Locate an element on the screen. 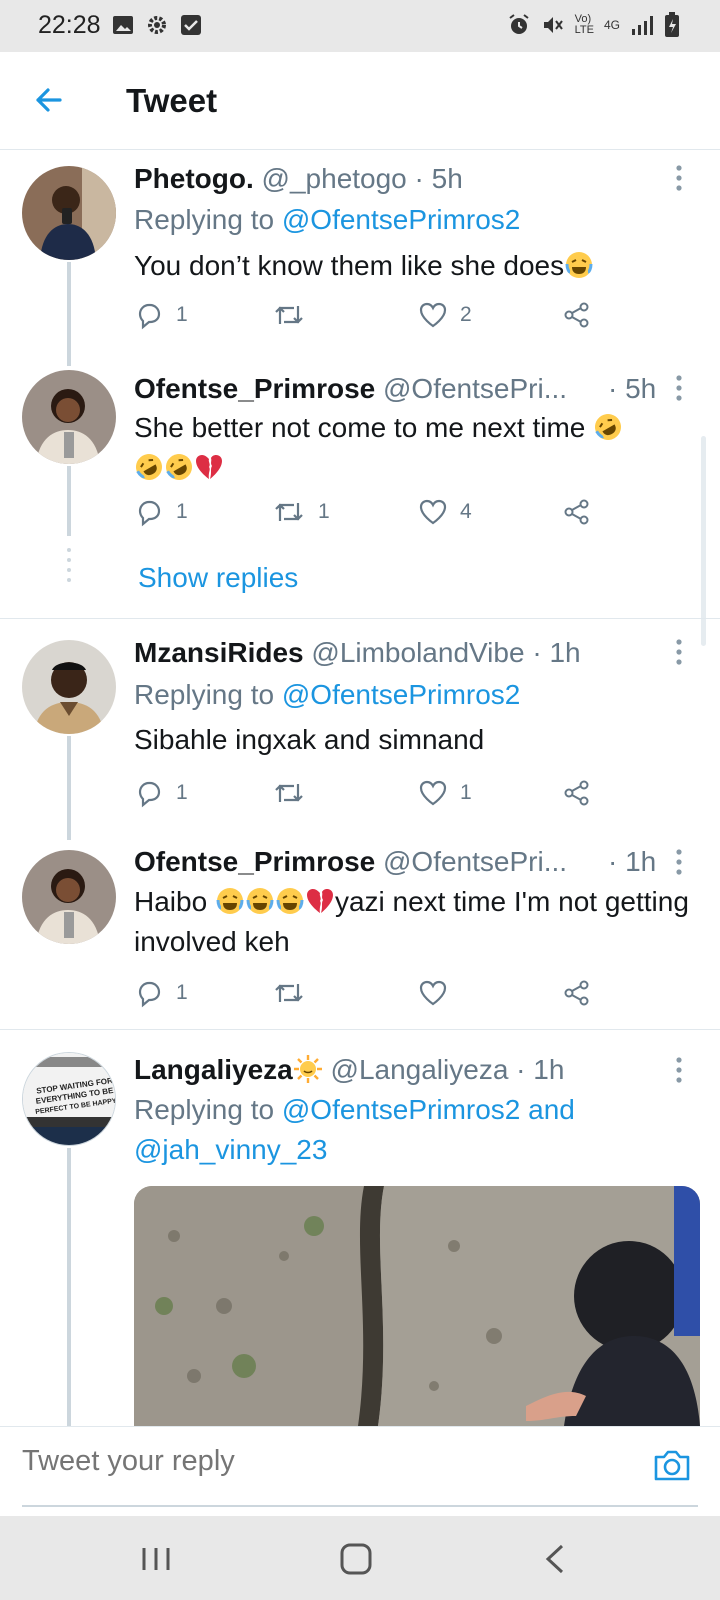 The height and width of the screenshot is (1600, 720). image-icon is located at coordinates (123, 25).